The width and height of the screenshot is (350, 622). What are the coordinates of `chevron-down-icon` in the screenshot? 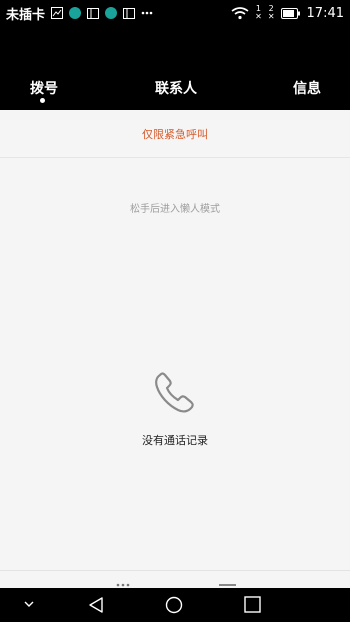 It's located at (29, 604).